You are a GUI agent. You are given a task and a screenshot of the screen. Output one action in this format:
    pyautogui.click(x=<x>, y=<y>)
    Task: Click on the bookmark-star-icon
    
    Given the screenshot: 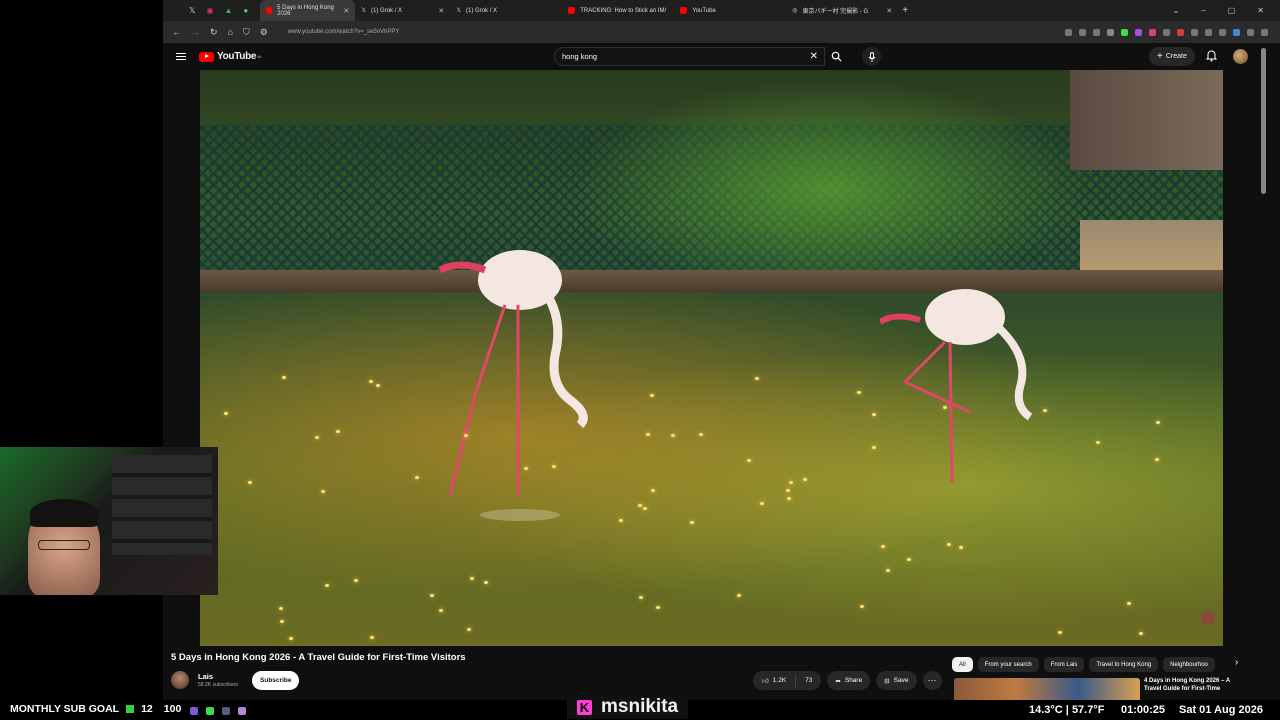 What is the action you would take?
    pyautogui.click(x=1110, y=32)
    